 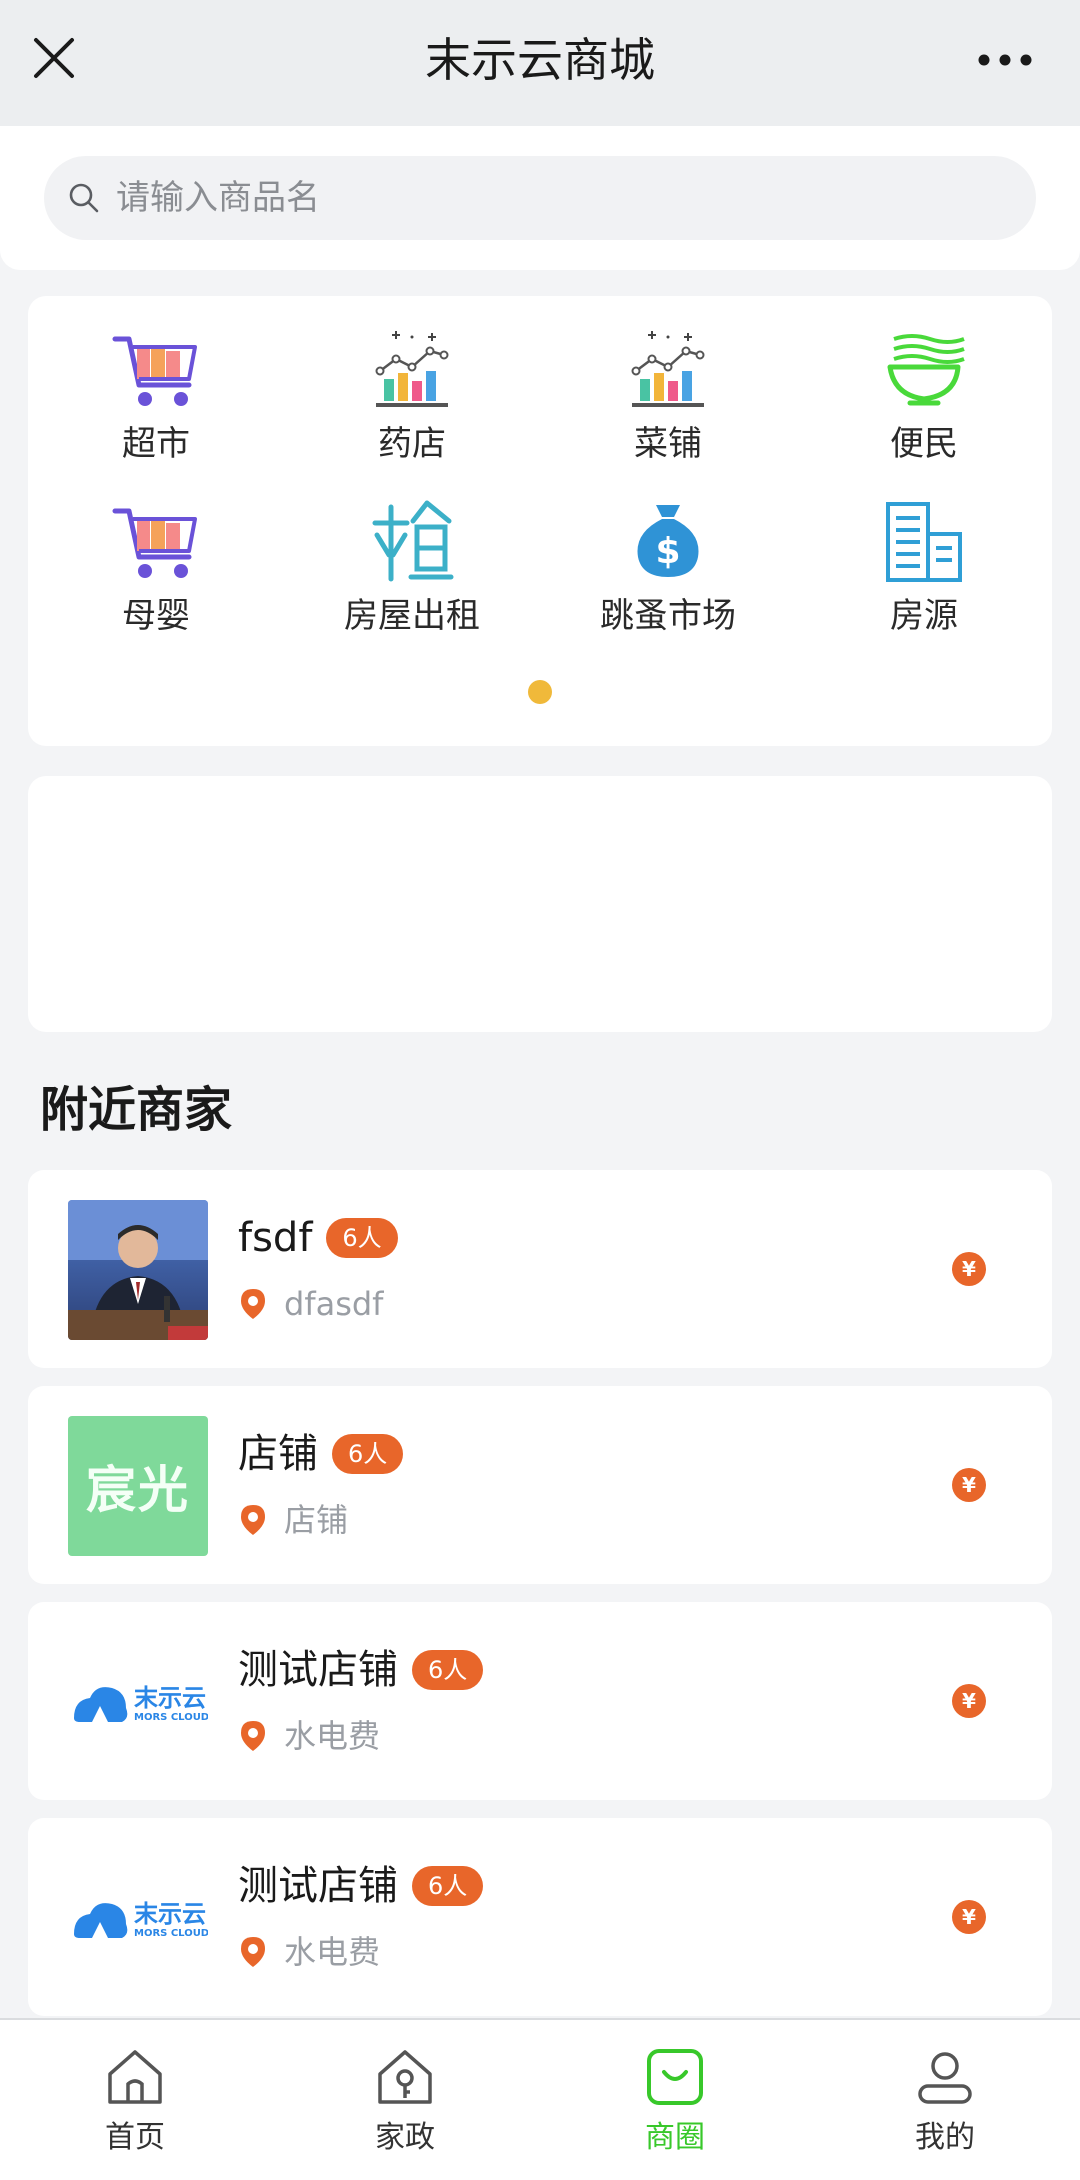 I want to click on shop-thumbnail, so click(x=138, y=1270).